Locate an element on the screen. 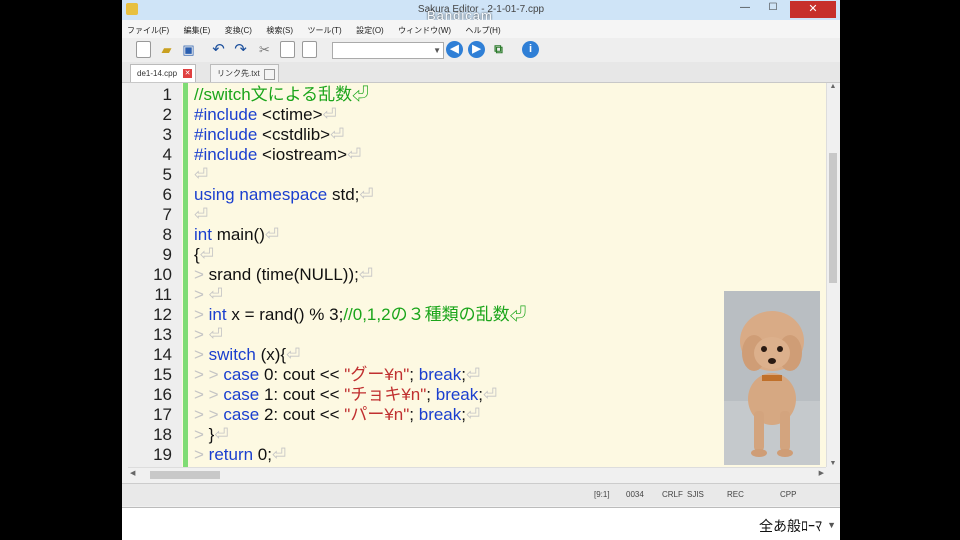  cut-icon: ✂ is located at coordinates (264, 49).